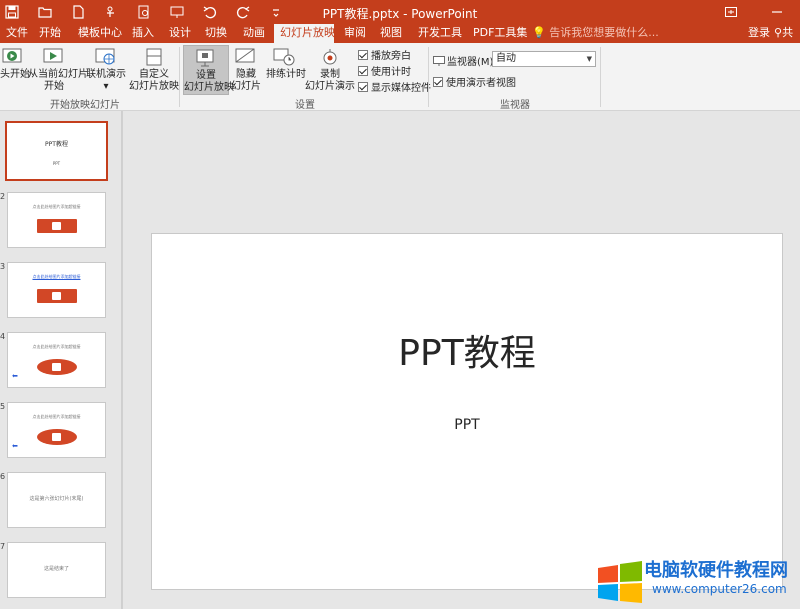  What do you see at coordinates (500, 33) in the screenshot?
I see `tab-pdf-tools: PDF工具集` at bounding box center [500, 33].